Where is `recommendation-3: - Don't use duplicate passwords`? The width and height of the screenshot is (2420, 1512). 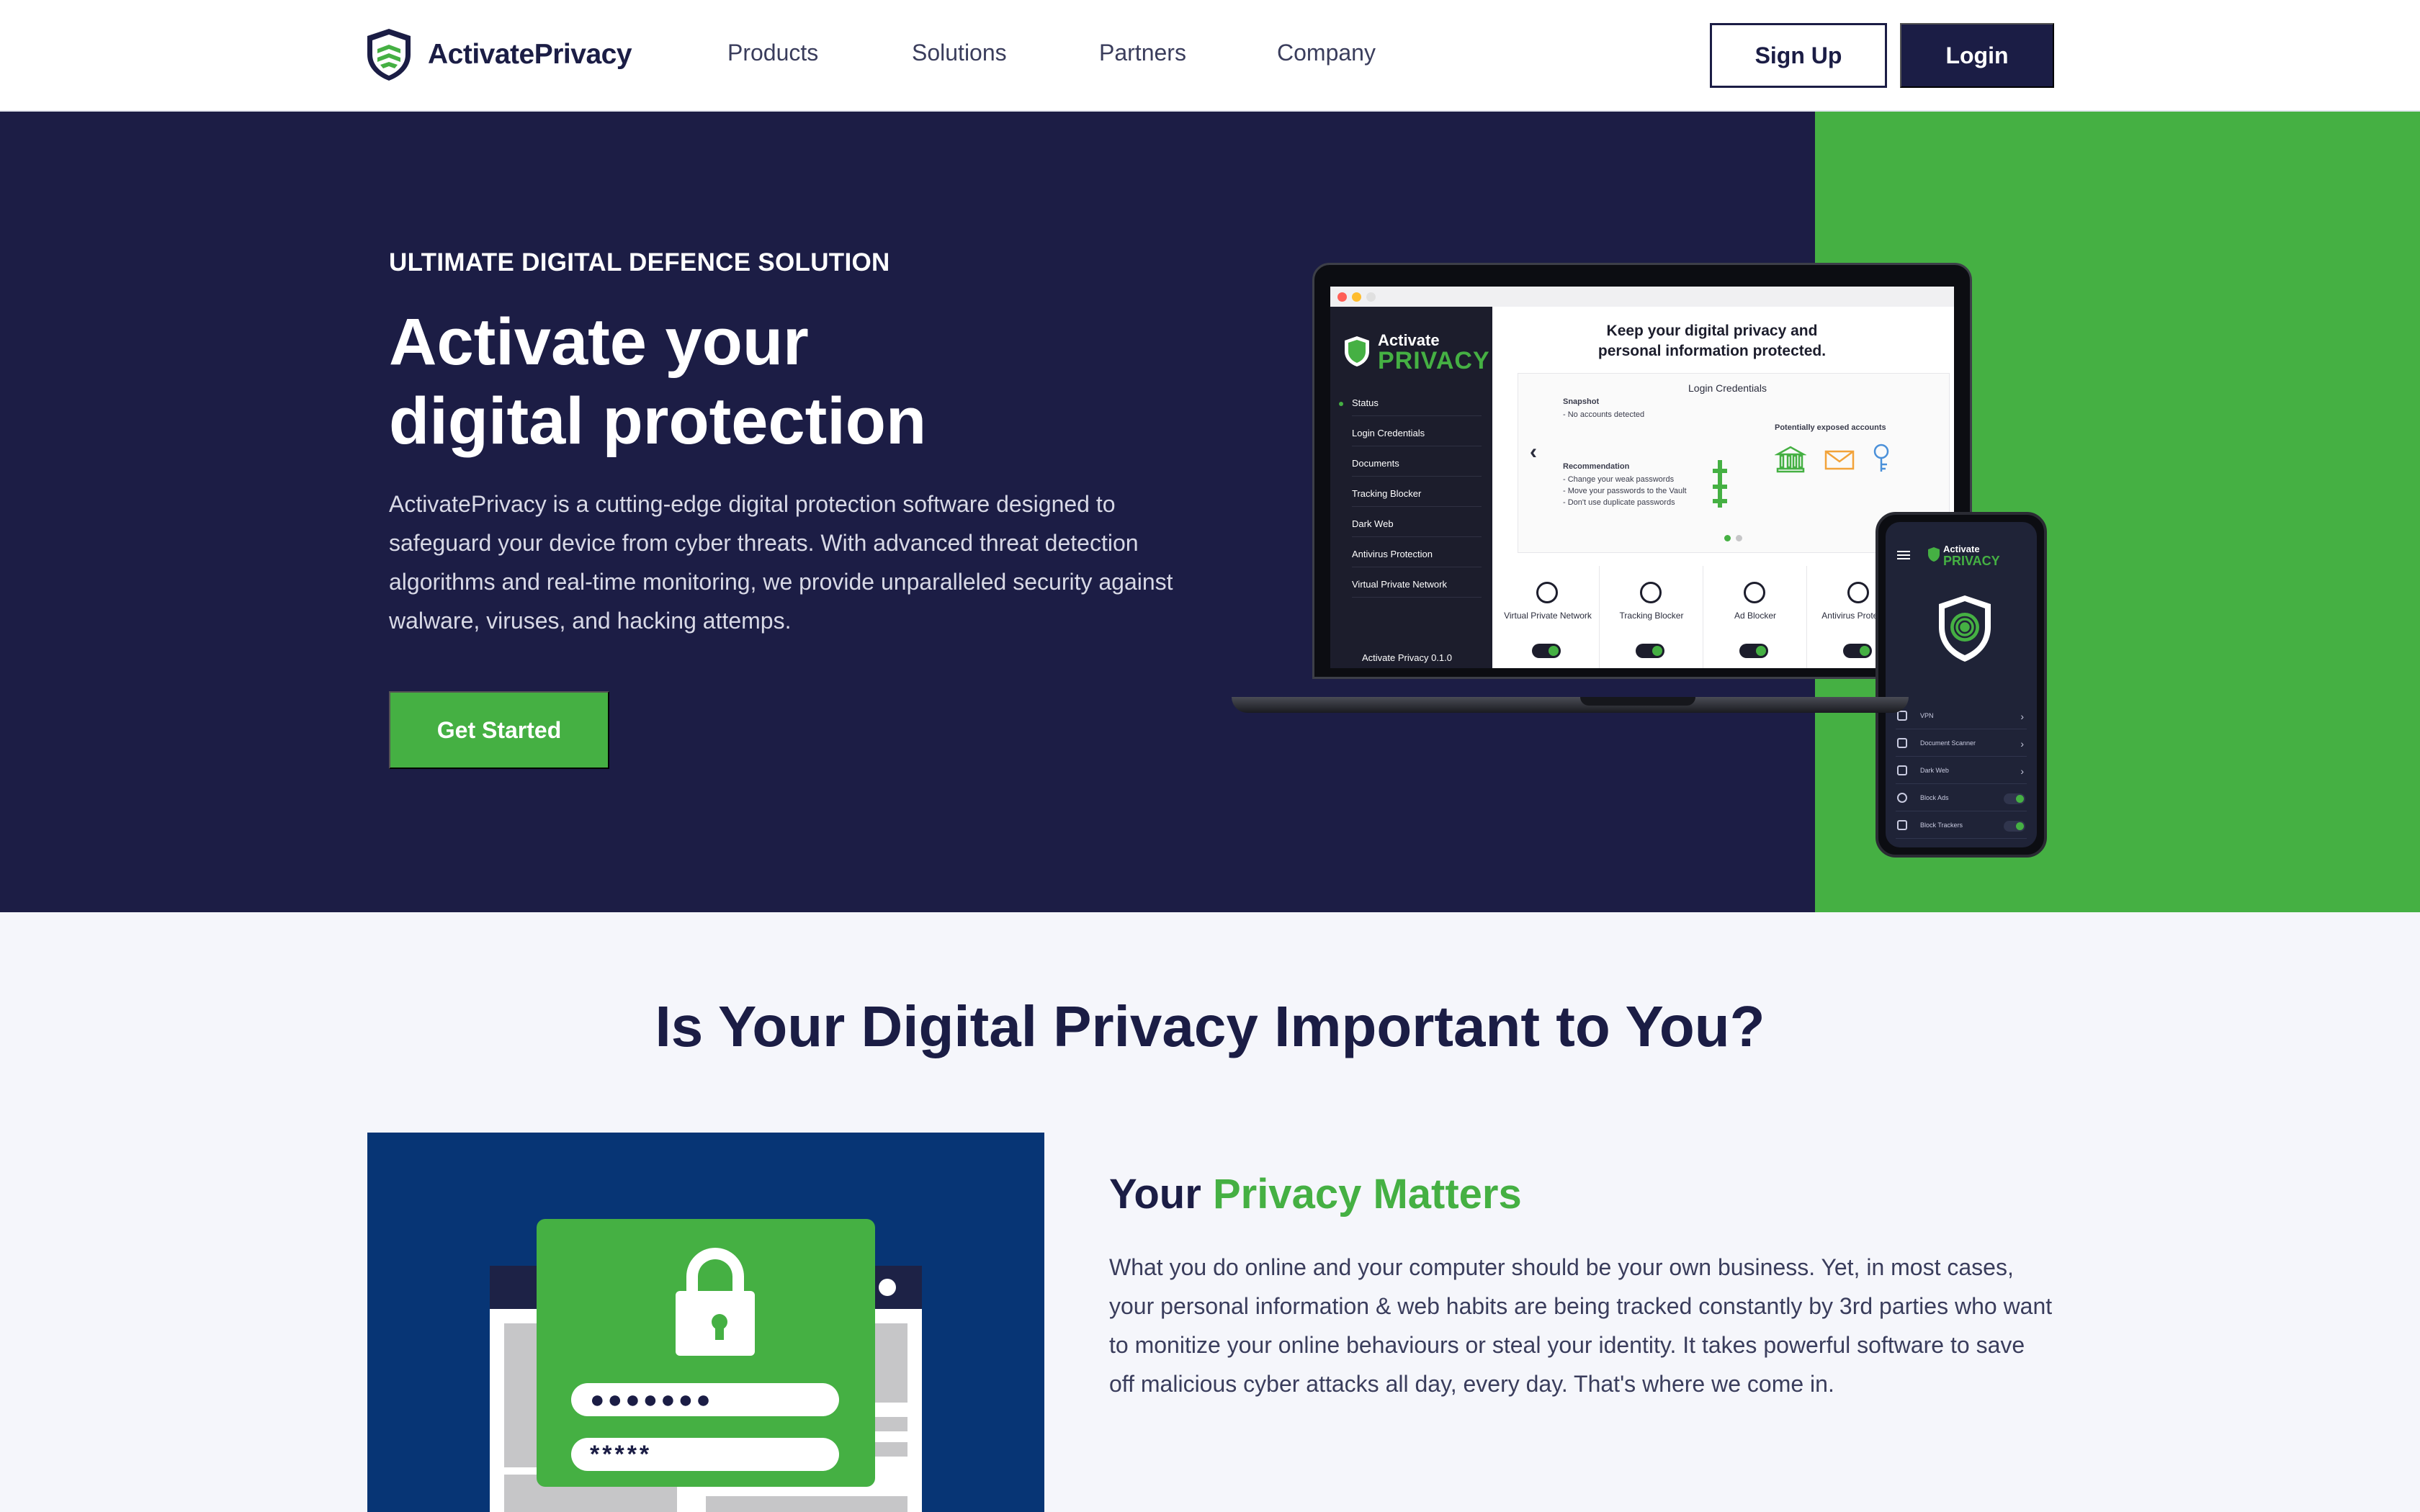 recommendation-3: - Don't use duplicate passwords is located at coordinates (1619, 502).